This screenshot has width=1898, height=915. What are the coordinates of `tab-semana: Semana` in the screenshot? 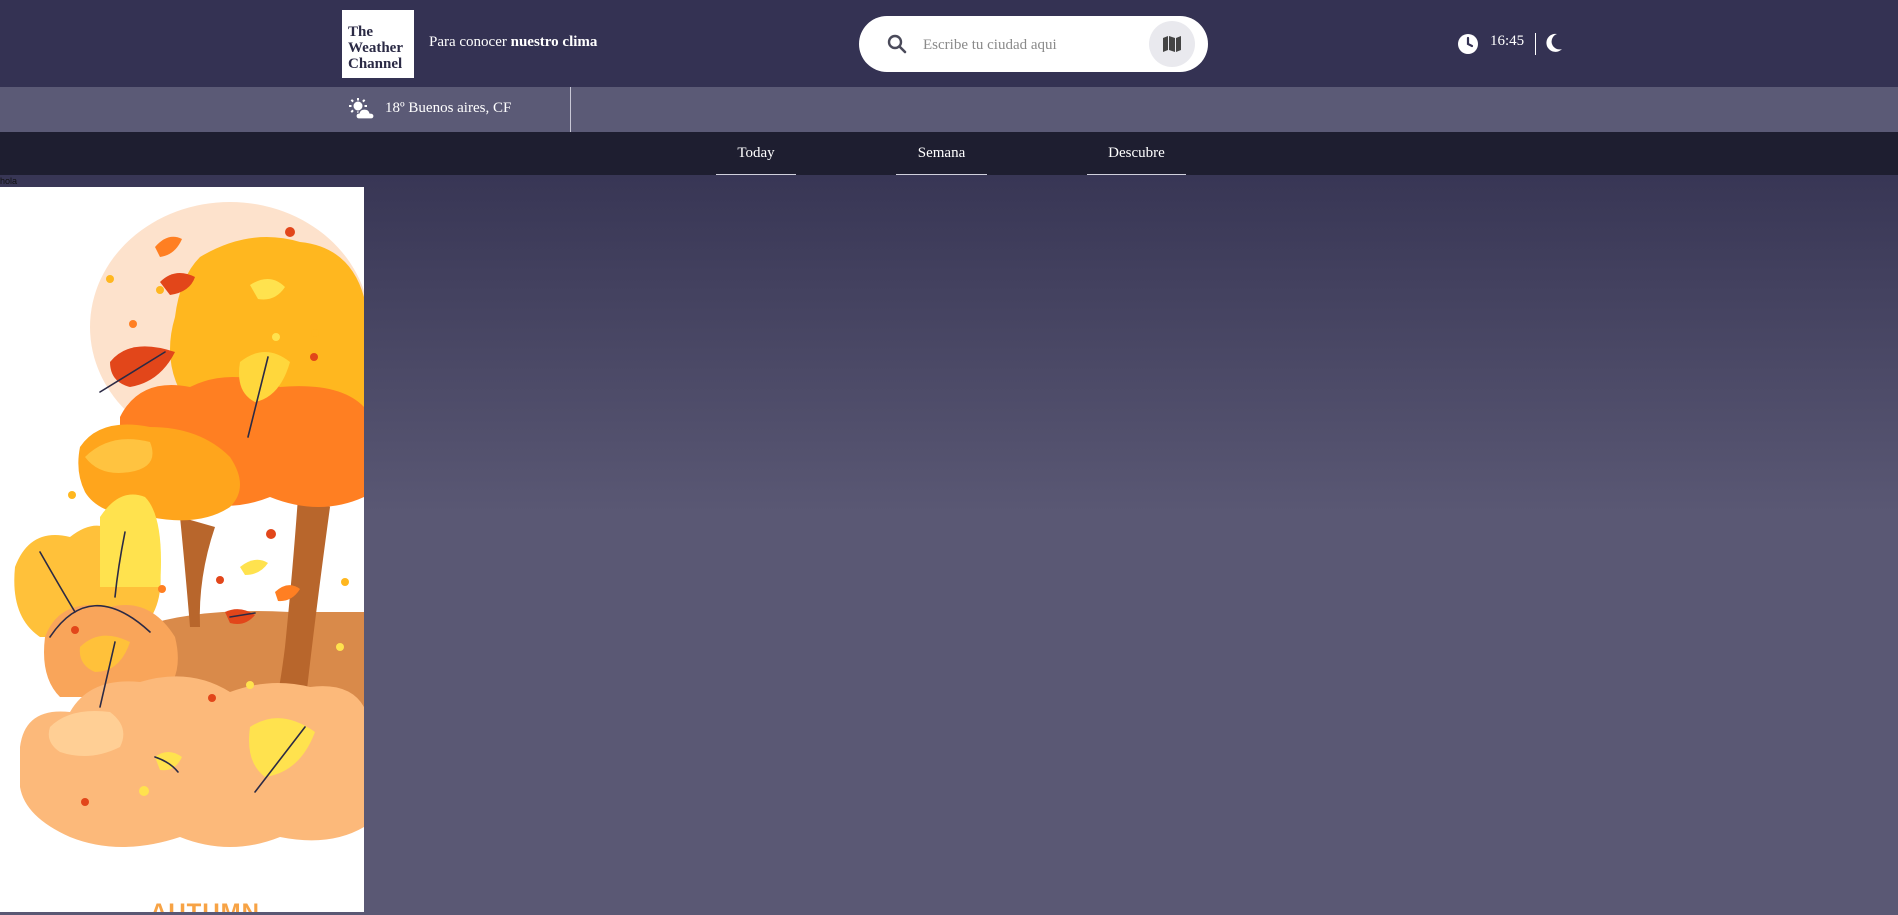 It's located at (941, 153).